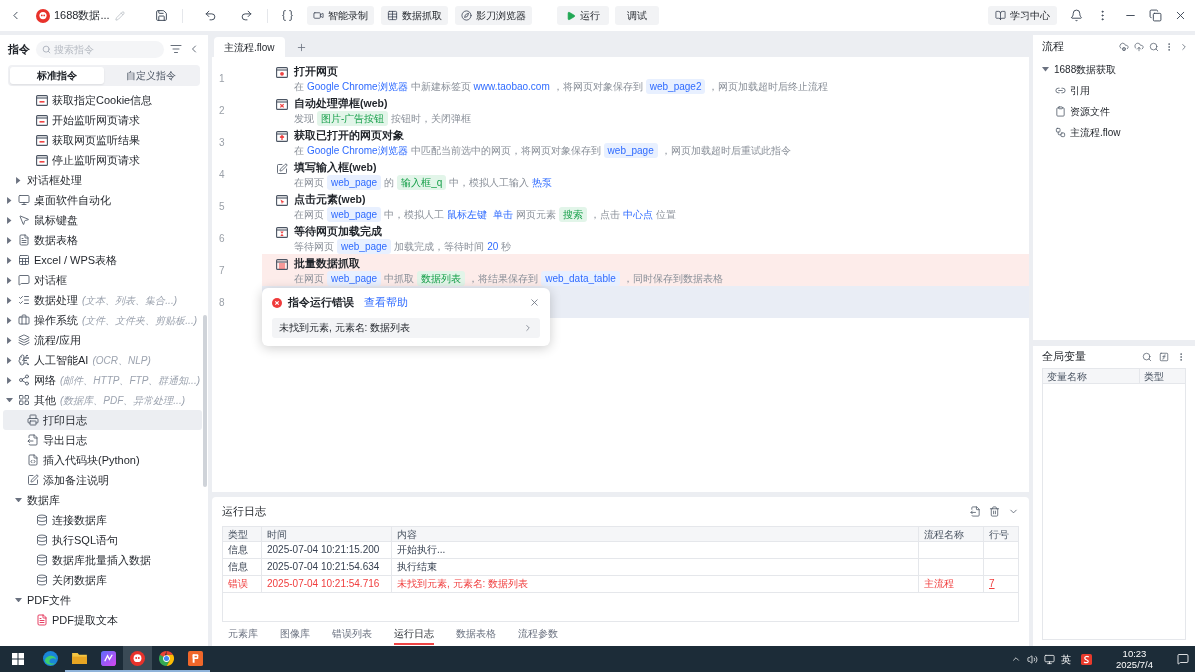 This screenshot has width=1195, height=672. What do you see at coordinates (975, 511) in the screenshot?
I see `export-icon` at bounding box center [975, 511].